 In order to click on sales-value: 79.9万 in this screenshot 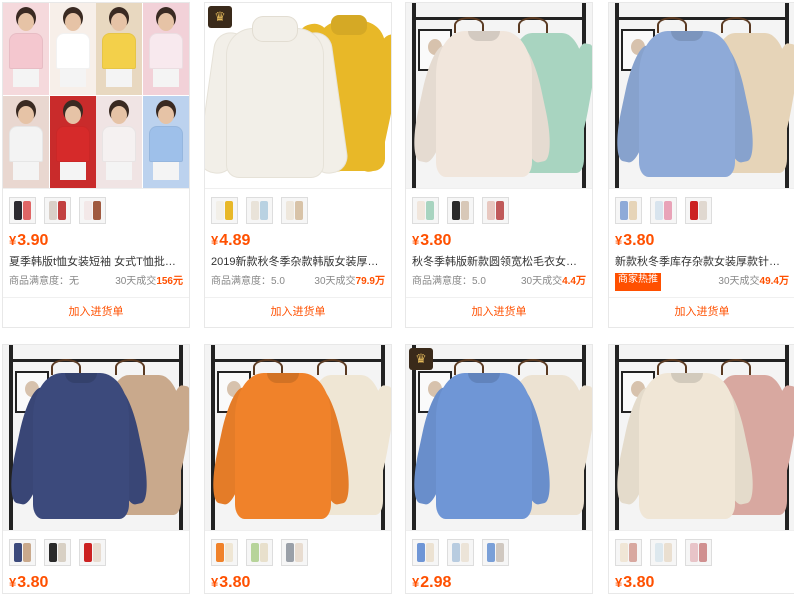, I will do `click(370, 281)`.